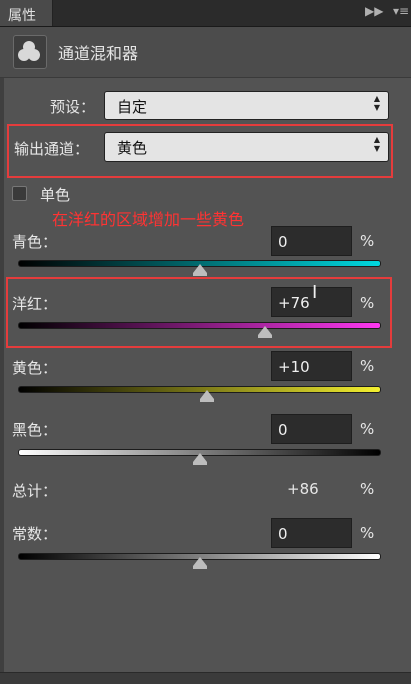 Image resolution: width=411 pixels, height=684 pixels. I want to click on panel-footer, so click(205, 678).